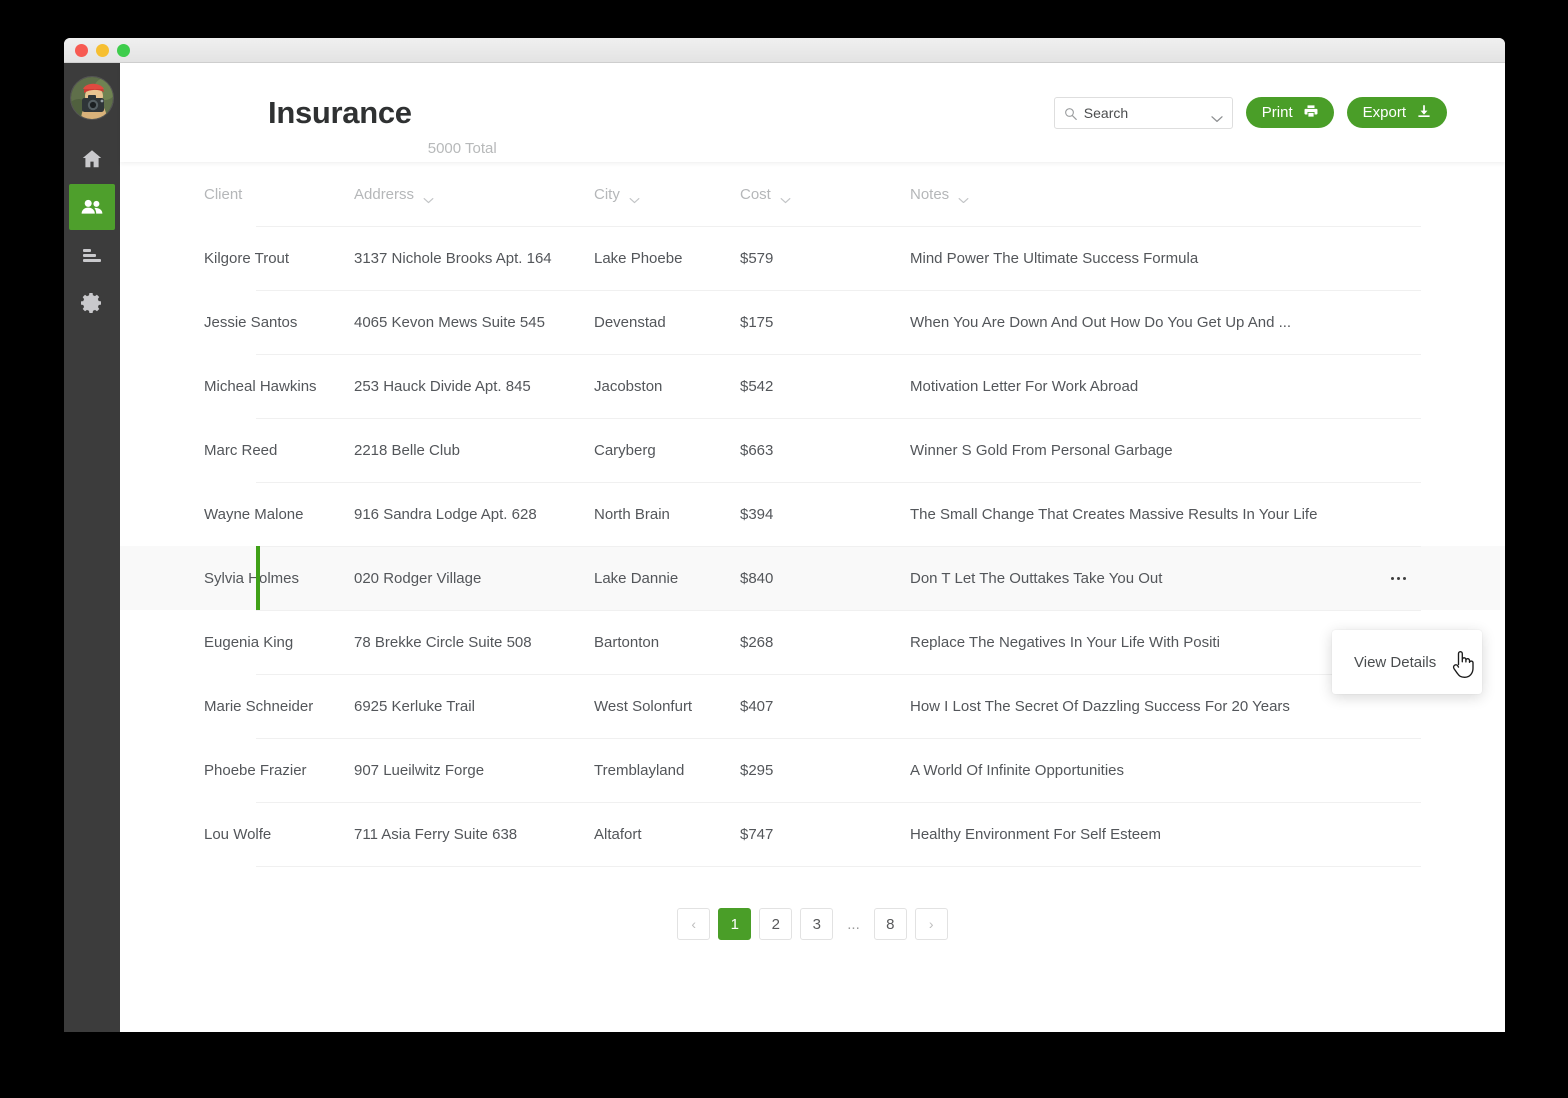 The image size is (1568, 1098). Describe the element at coordinates (618, 834) in the screenshot. I see `cell-city: Altafort` at that location.